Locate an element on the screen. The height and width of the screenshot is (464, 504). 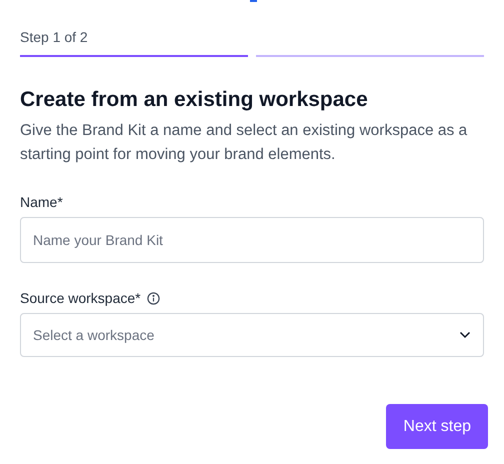
dialog-title: Create from an existing workspace is located at coordinates (194, 100).